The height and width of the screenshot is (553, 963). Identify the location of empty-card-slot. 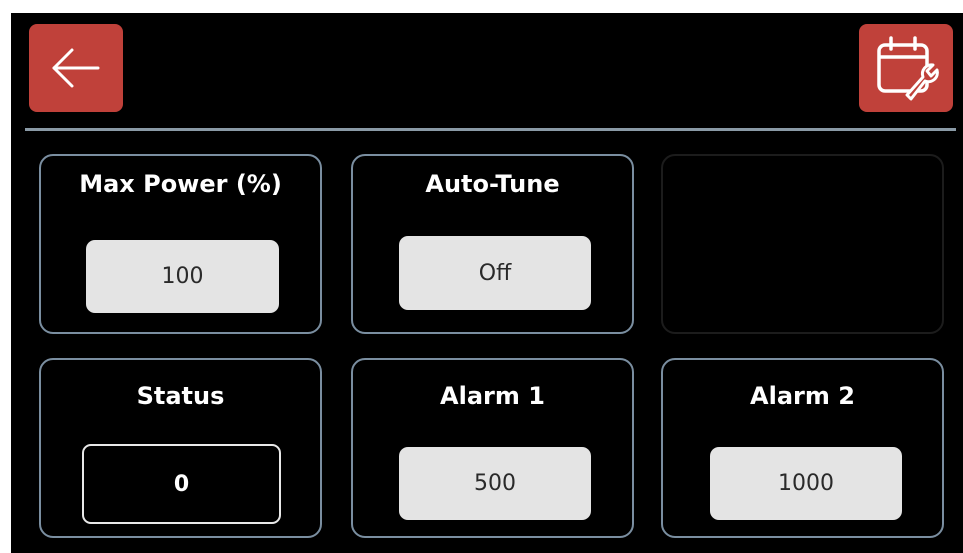
(802, 244).